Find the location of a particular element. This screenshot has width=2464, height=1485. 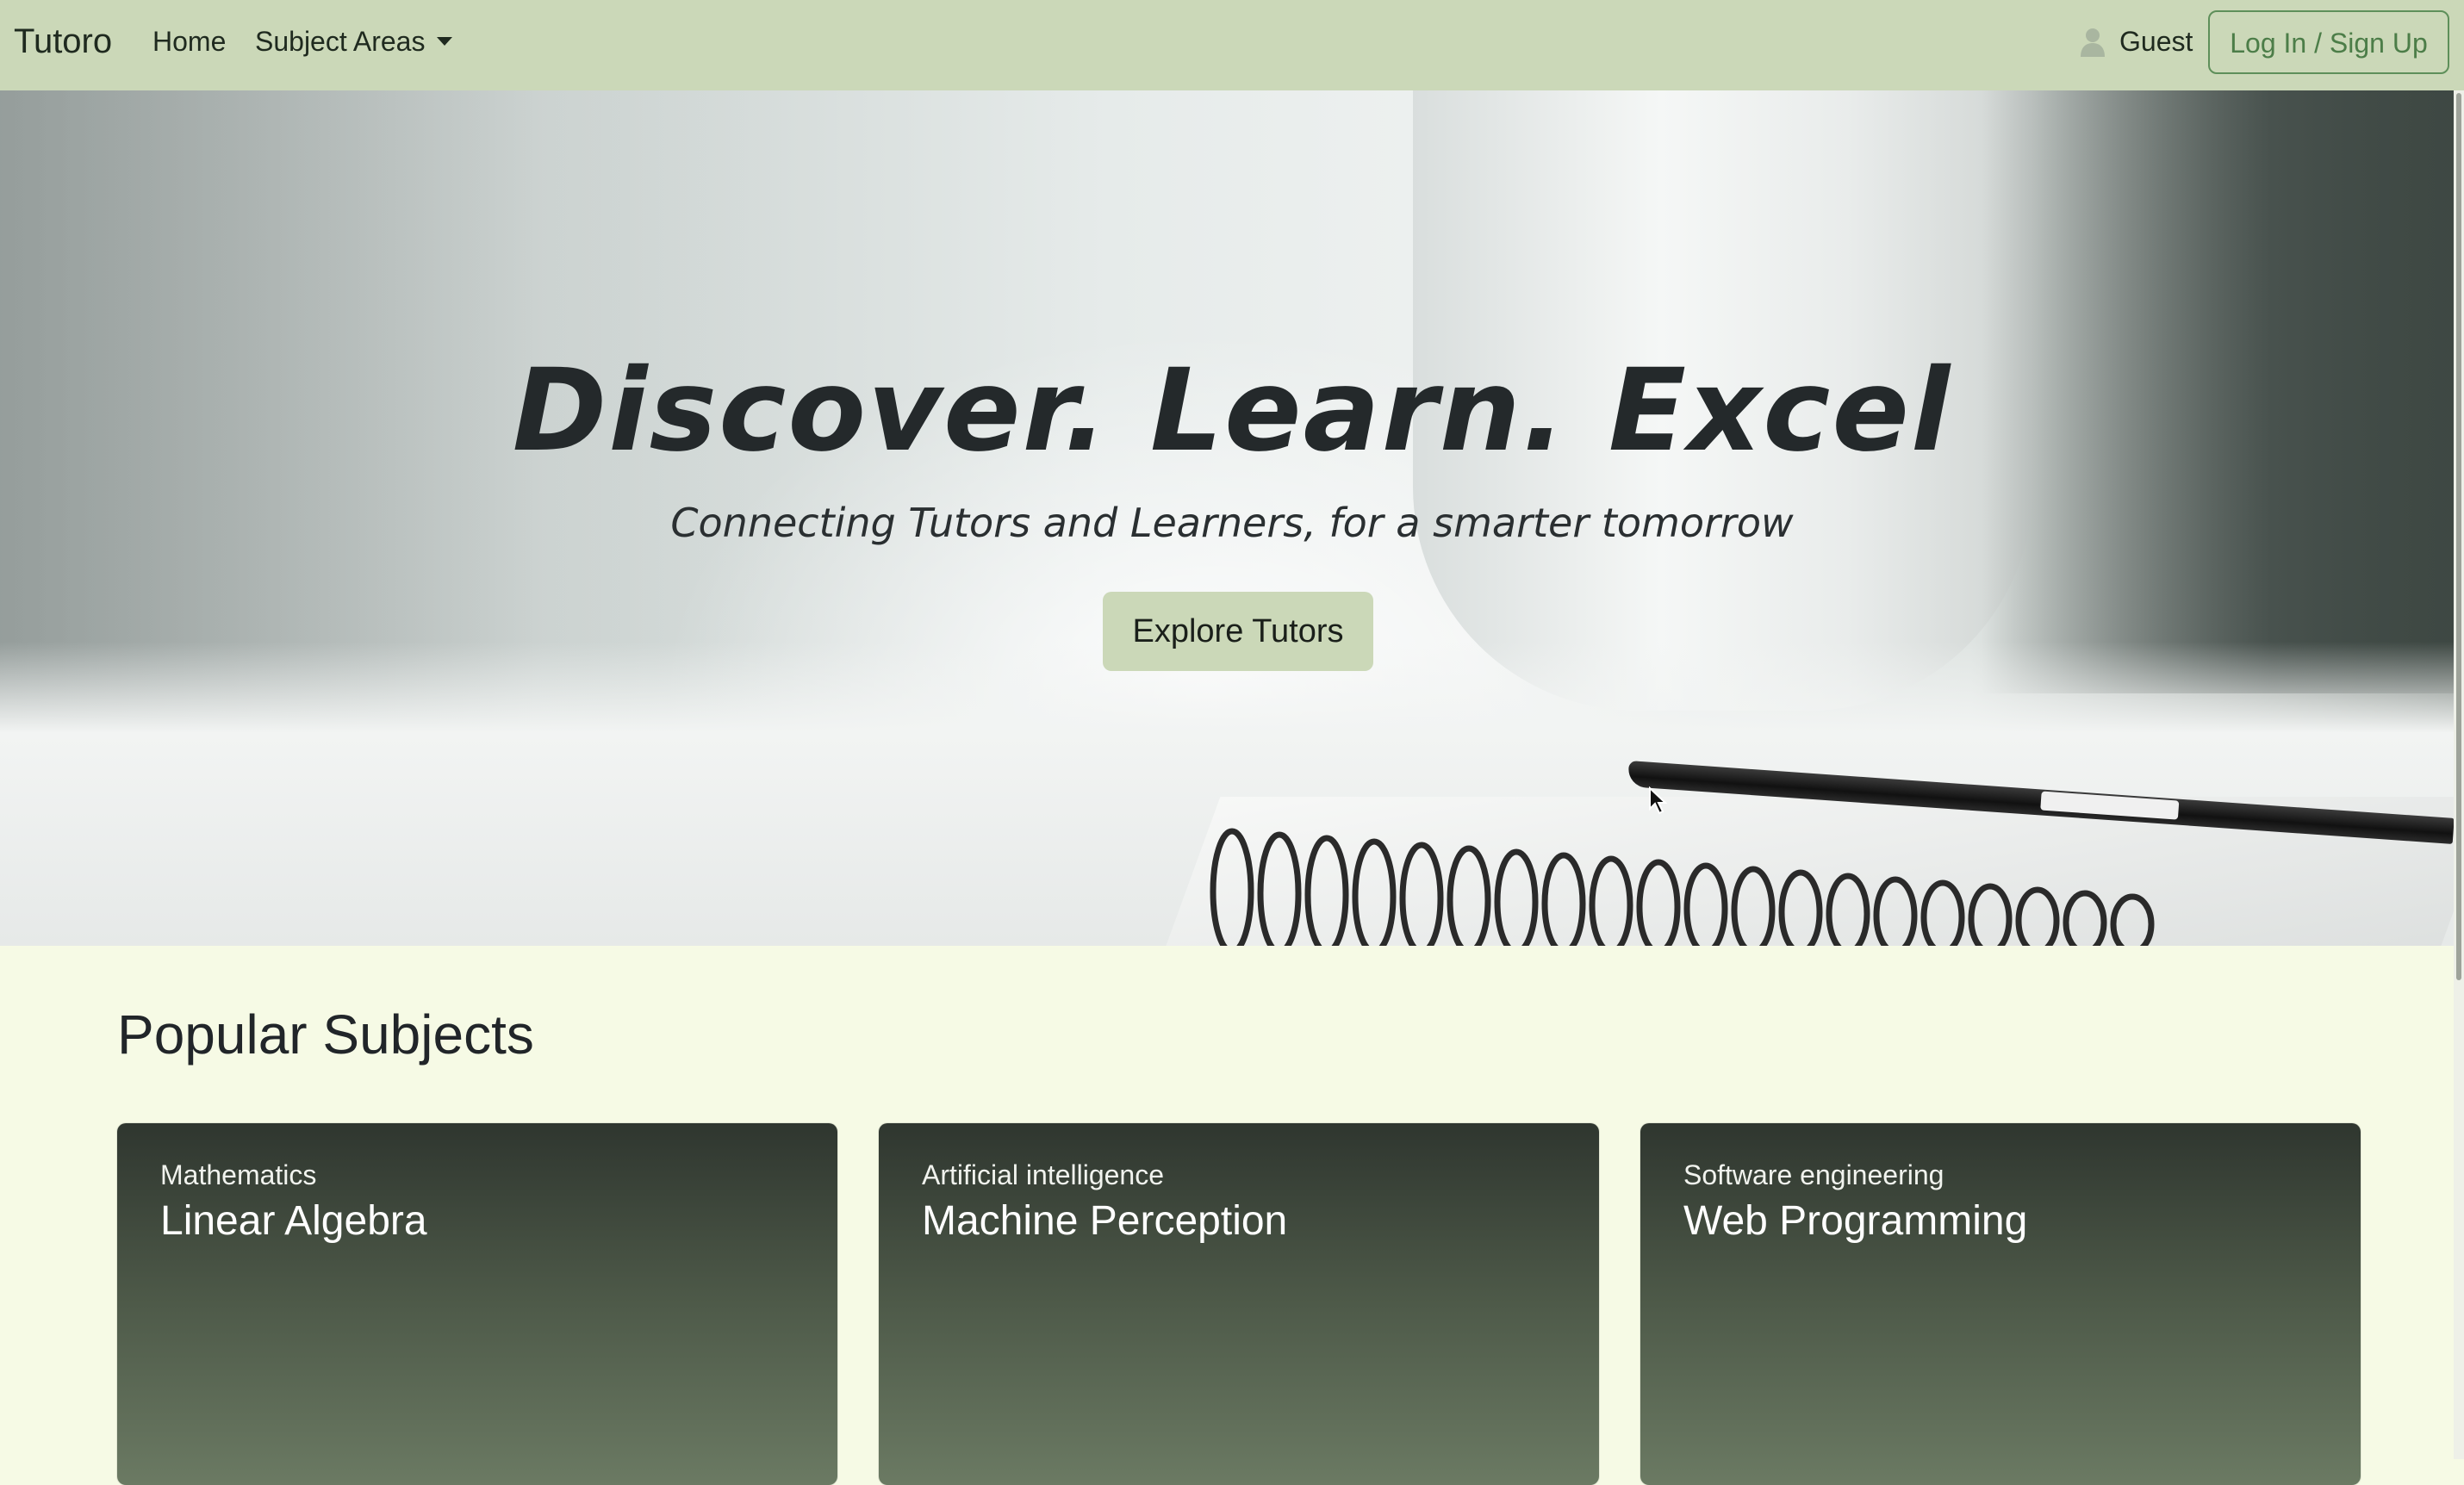

chevron-down-icon is located at coordinates (445, 41).